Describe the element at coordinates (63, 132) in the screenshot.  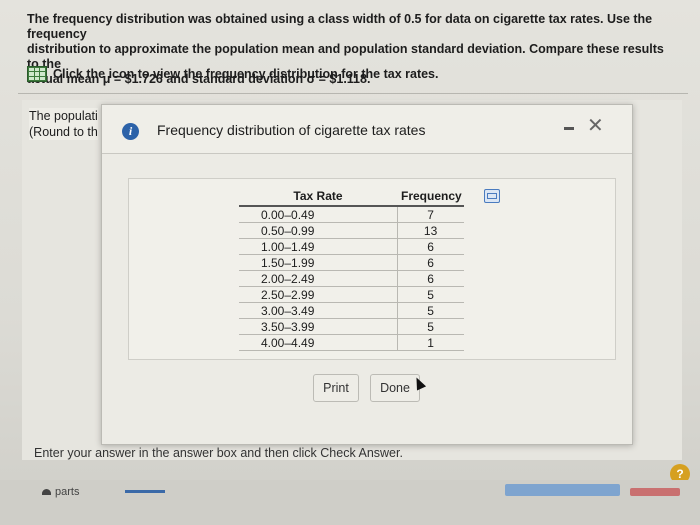
I see `partial-line: (Round to th` at that location.